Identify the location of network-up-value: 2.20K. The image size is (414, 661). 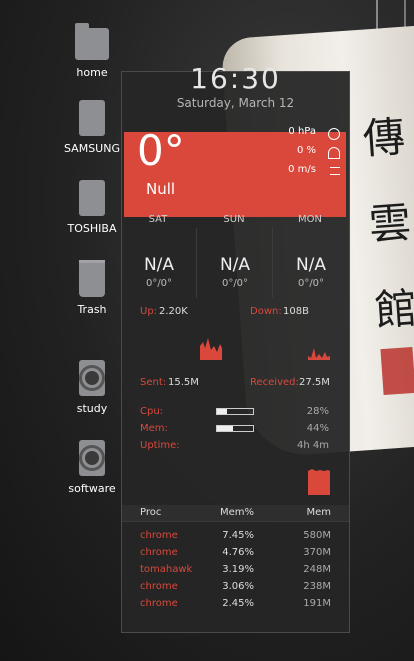
(173, 311).